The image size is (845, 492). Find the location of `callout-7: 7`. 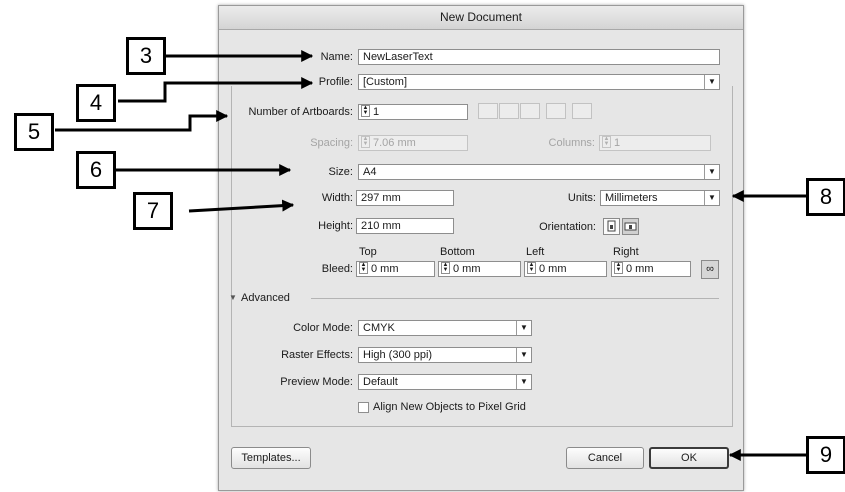

callout-7: 7 is located at coordinates (153, 211).